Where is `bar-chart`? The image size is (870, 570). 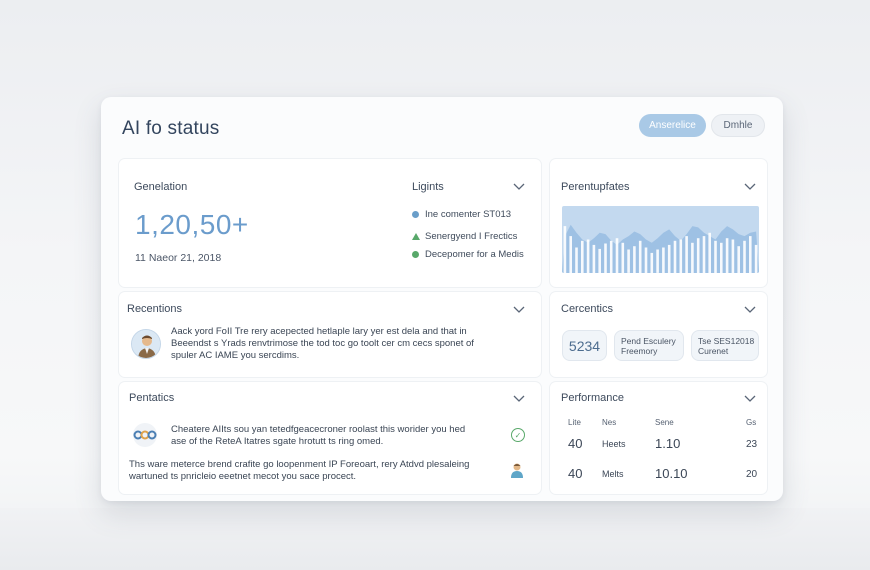
bar-chart is located at coordinates (660, 239).